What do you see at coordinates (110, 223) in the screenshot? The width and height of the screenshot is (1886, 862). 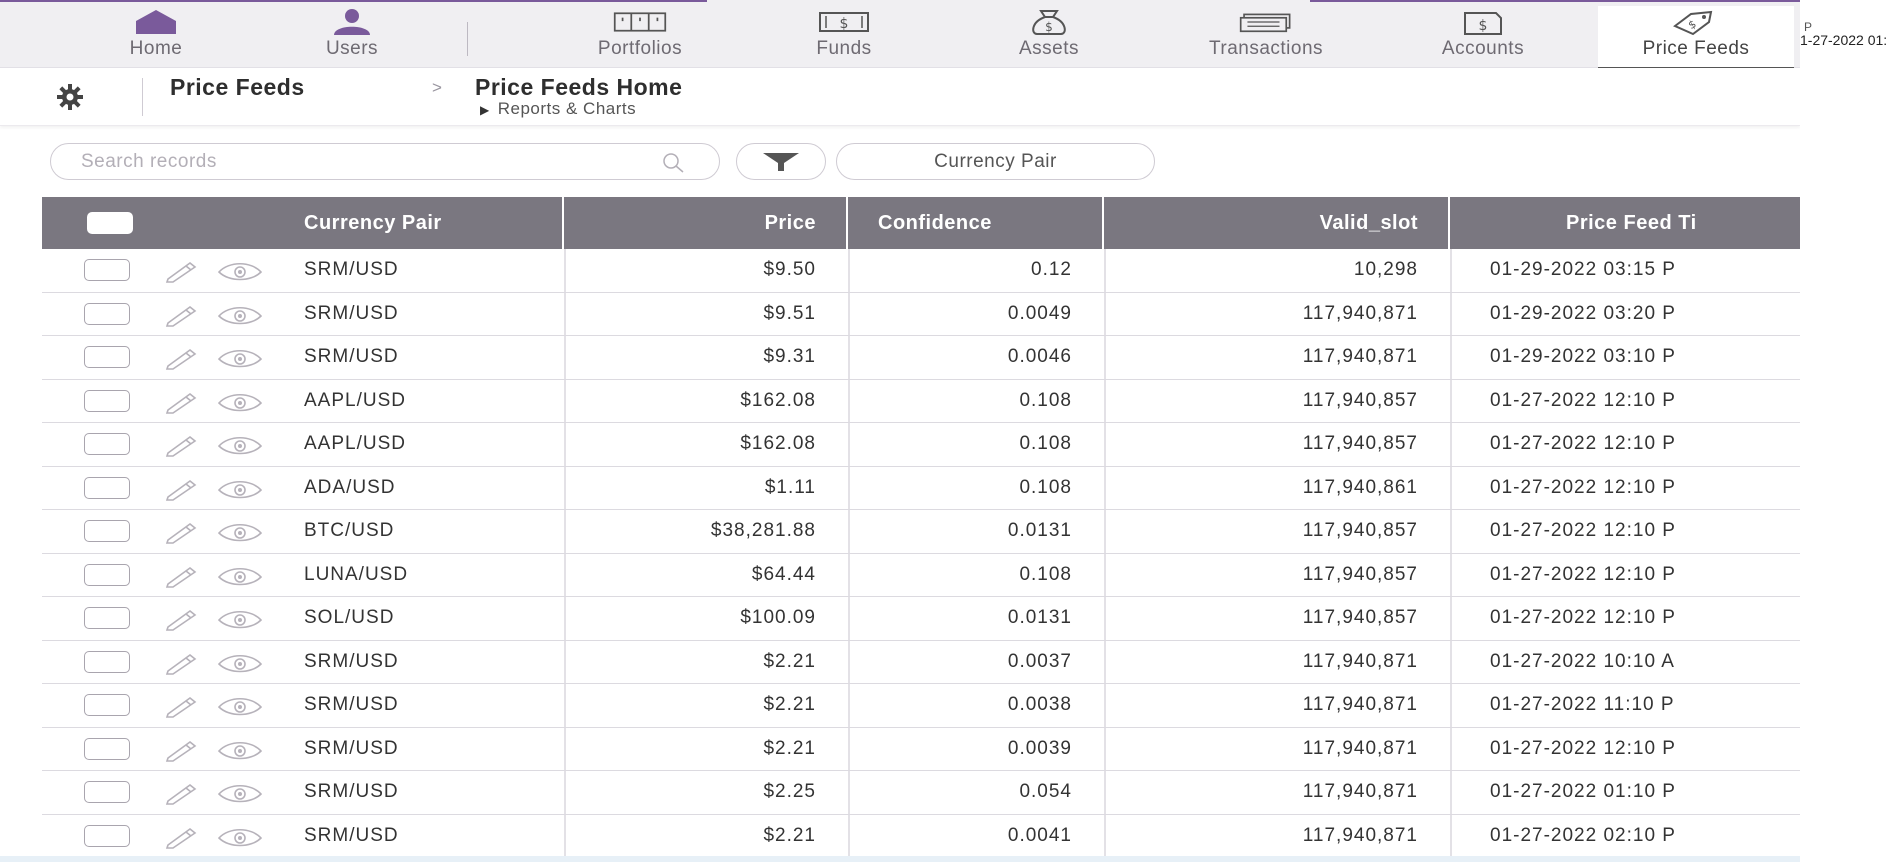 I see `select-all-checkbox` at bounding box center [110, 223].